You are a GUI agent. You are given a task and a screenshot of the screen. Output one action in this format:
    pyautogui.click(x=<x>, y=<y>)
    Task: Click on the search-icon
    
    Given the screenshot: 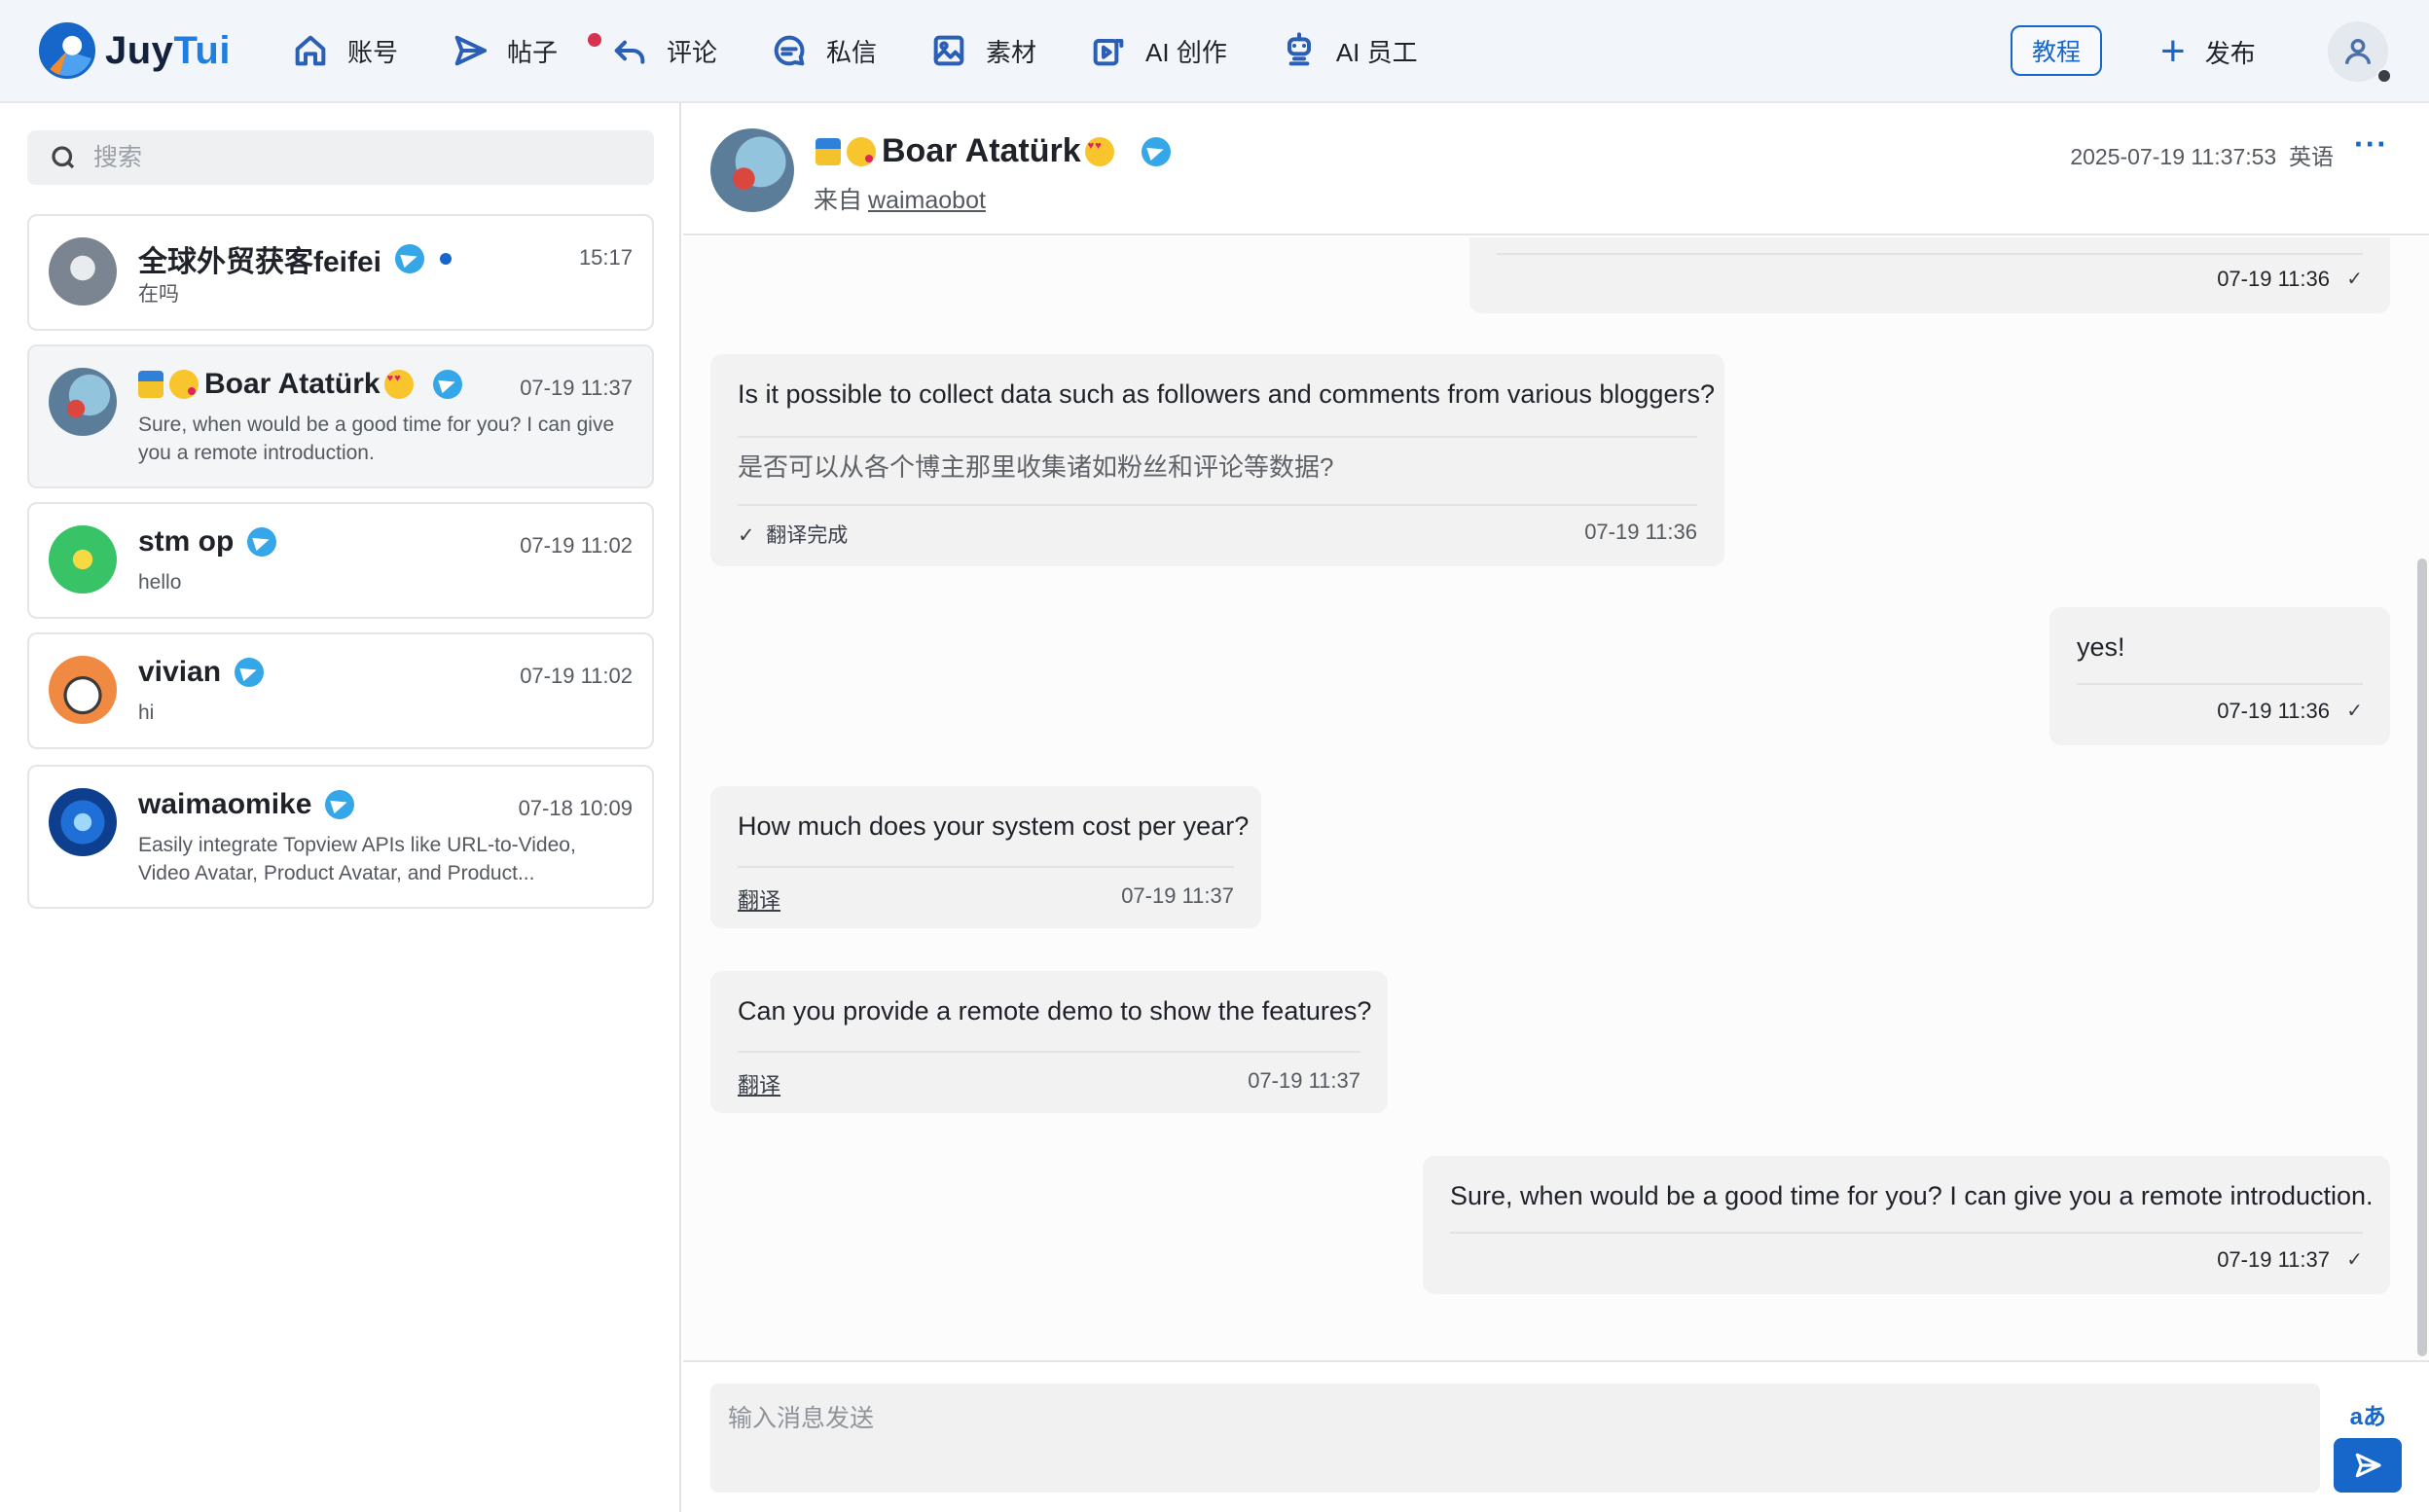 What is the action you would take?
    pyautogui.click(x=63, y=157)
    